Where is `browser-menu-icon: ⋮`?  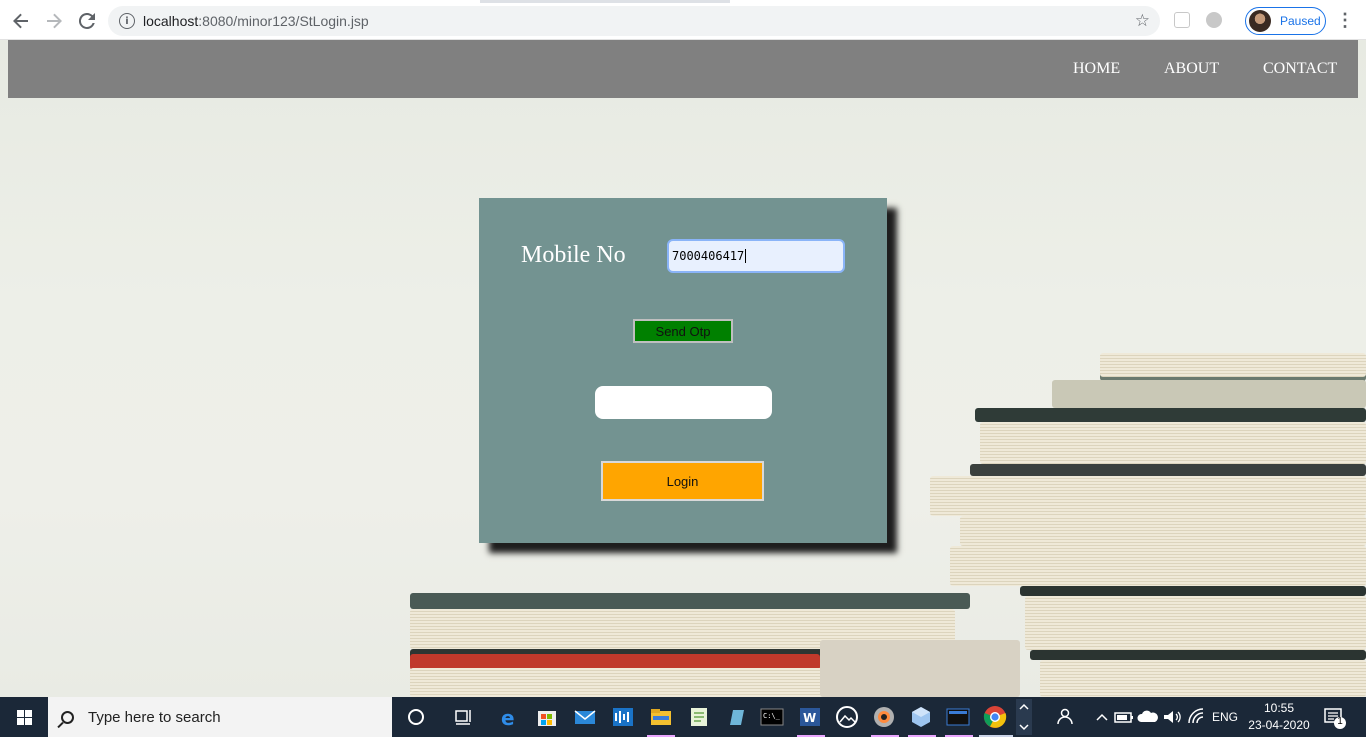
browser-menu-icon: ⋮ is located at coordinates (1345, 20).